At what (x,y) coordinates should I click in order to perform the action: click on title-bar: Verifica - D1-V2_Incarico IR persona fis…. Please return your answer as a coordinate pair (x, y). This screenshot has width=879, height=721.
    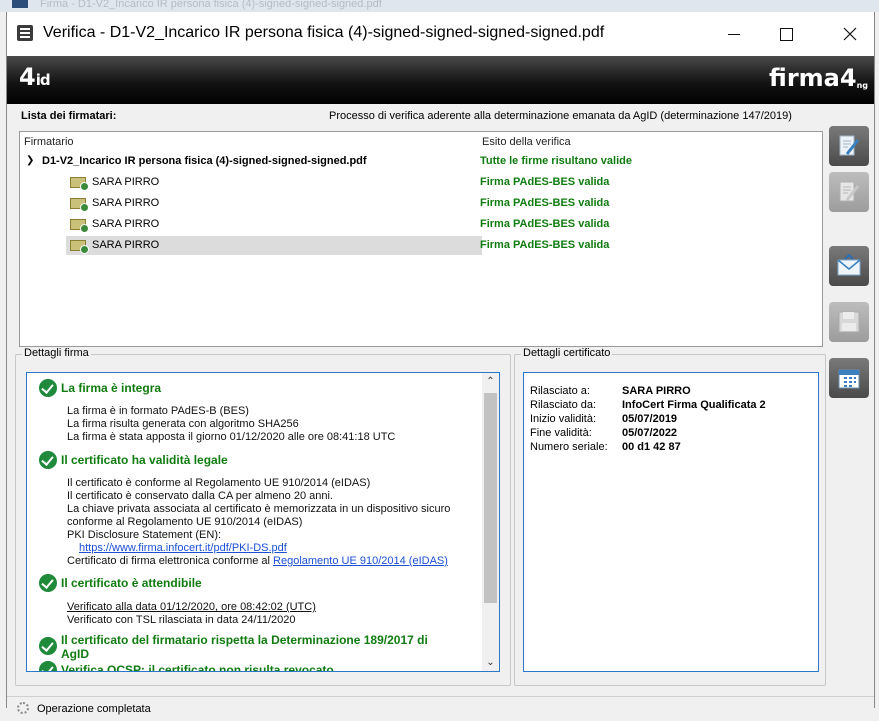
    Looking at the image, I should click on (440, 34).